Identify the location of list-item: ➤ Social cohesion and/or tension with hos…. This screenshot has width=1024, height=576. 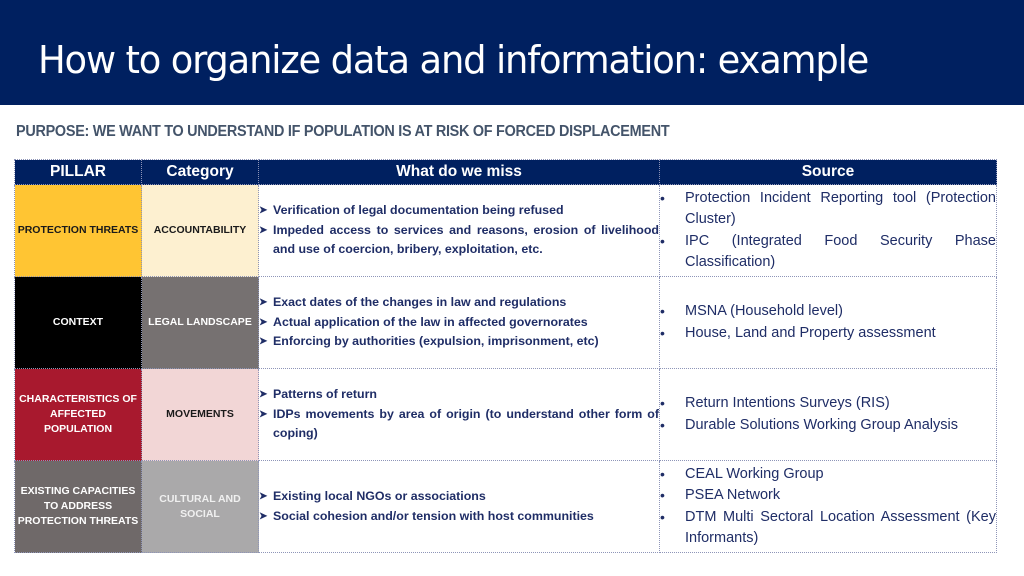
(459, 517).